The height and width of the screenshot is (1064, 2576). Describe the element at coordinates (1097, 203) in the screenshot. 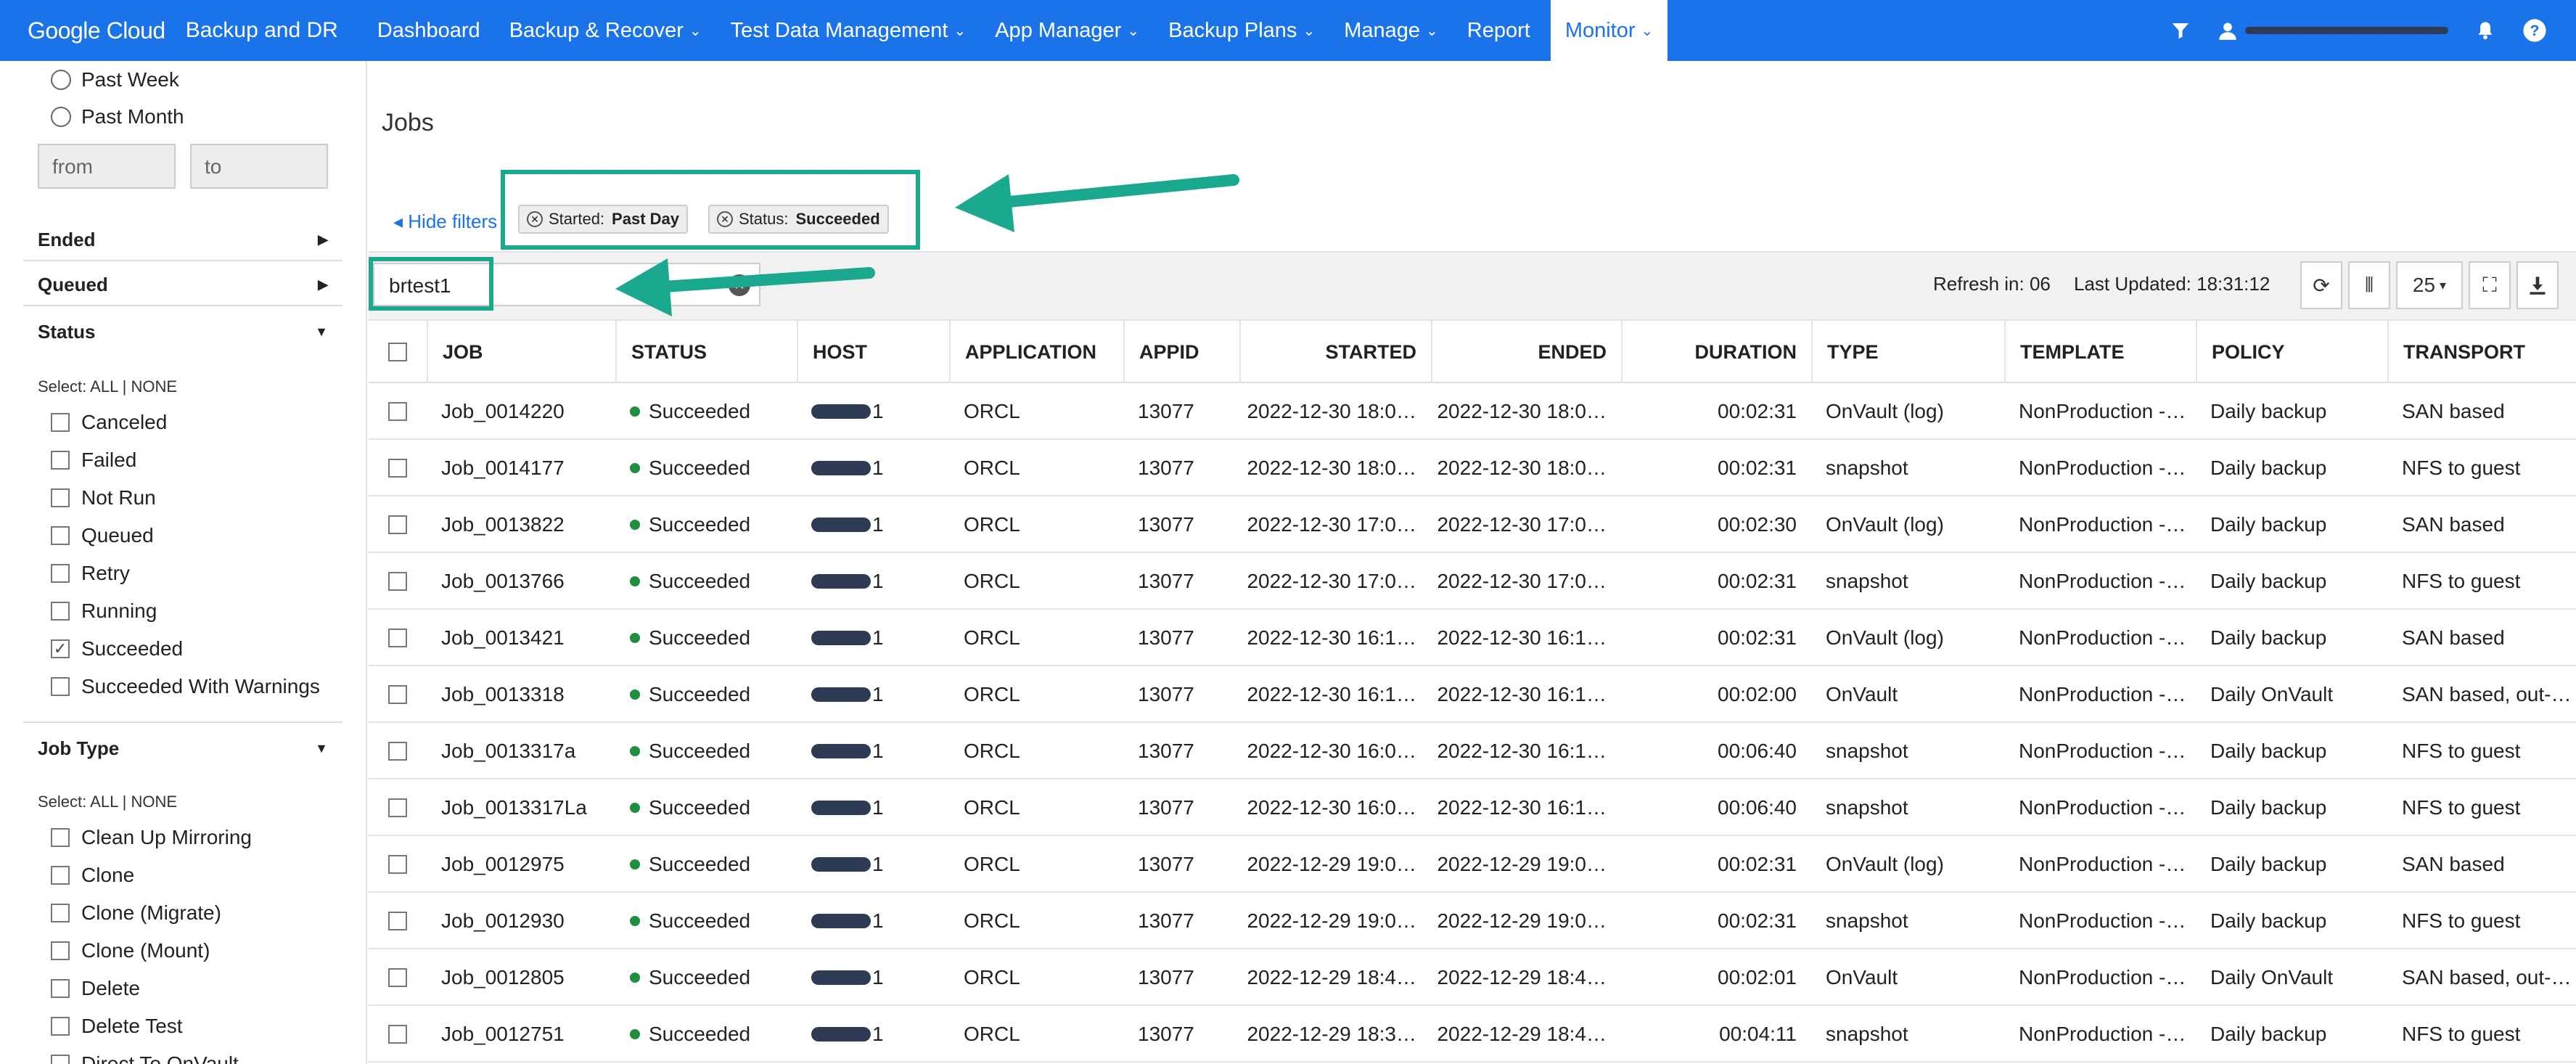

I see `arrow-to-chips` at that location.